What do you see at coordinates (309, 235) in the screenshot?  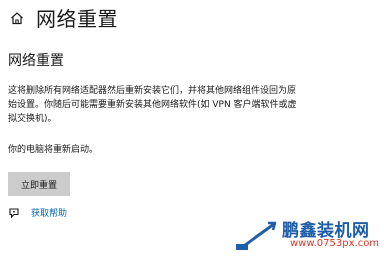 I see `site-watermark: 鹏鑫装机网 www.0753px.com` at bounding box center [309, 235].